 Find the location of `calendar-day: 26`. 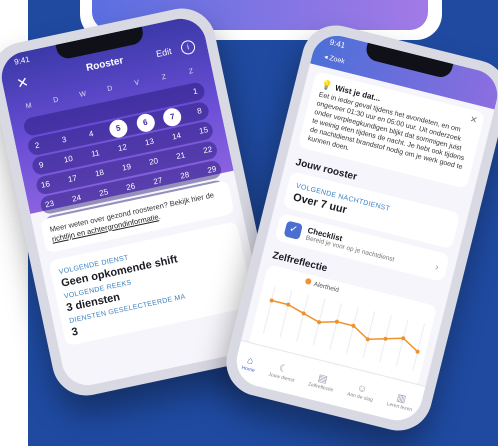

calendar-day: 26 is located at coordinates (130, 187).